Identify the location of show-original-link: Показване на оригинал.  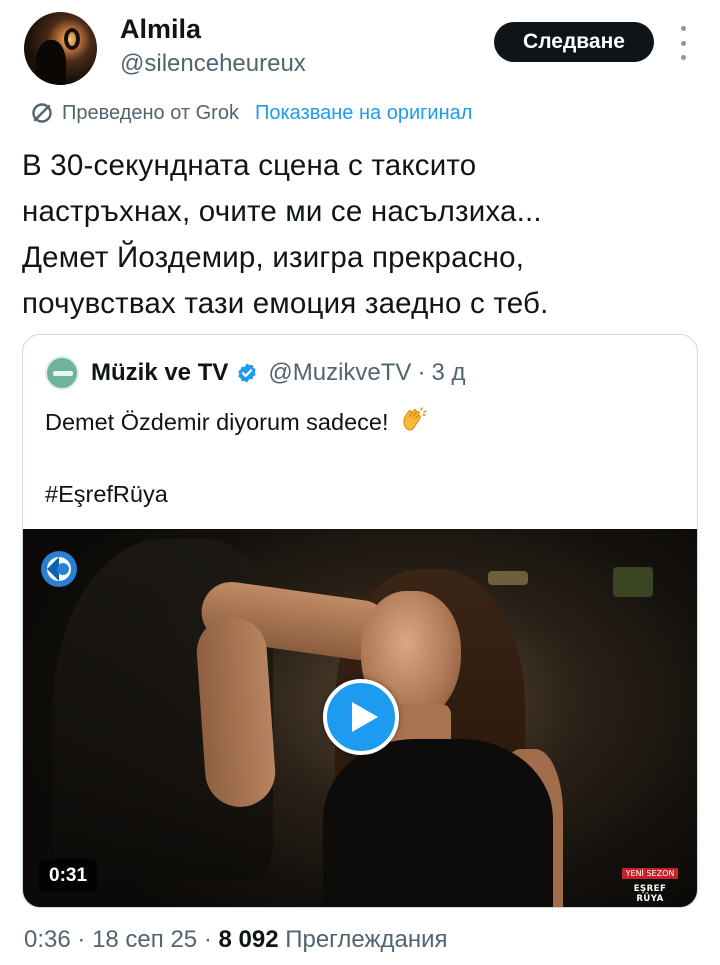
(363, 113).